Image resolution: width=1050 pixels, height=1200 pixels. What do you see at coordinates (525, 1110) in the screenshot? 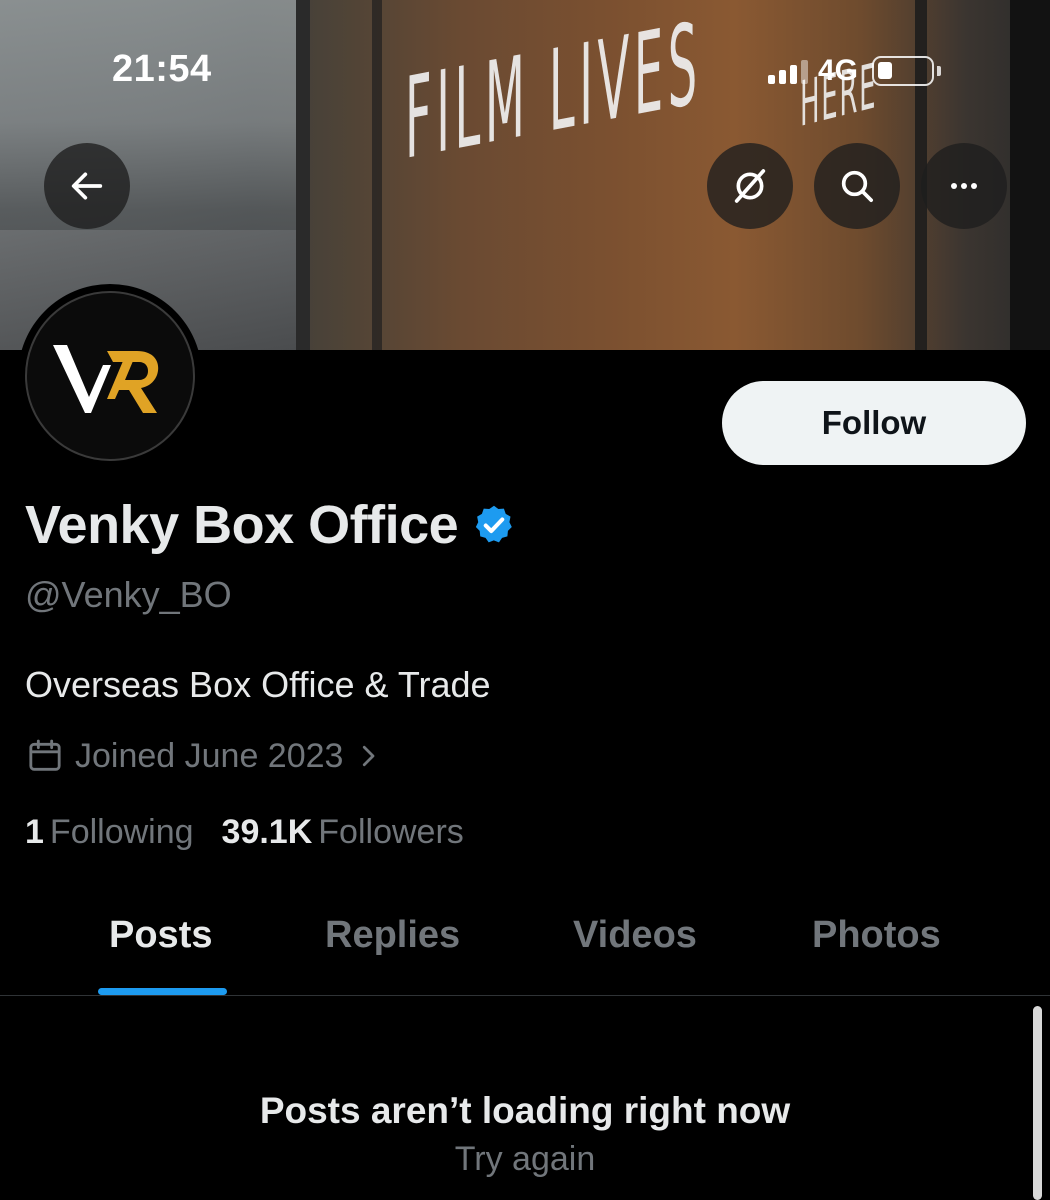
I see `feed-error-title: Posts aren’t loading right now` at bounding box center [525, 1110].